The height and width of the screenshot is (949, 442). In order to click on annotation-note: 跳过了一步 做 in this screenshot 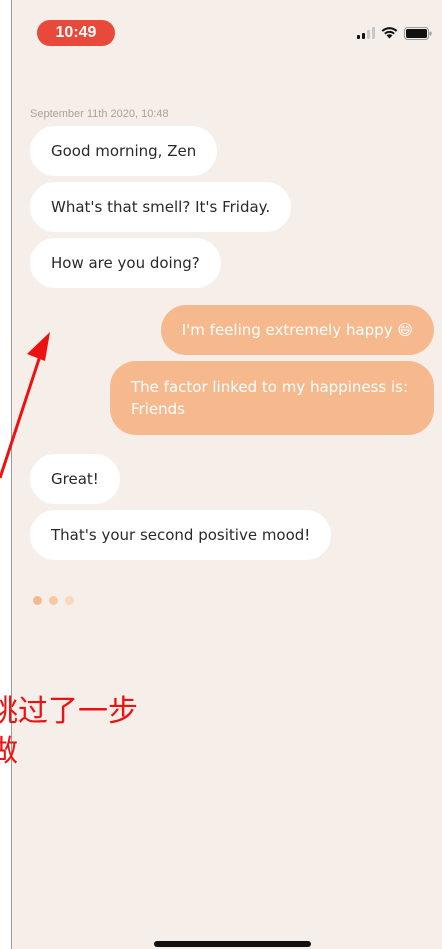, I will do `click(69, 732)`.